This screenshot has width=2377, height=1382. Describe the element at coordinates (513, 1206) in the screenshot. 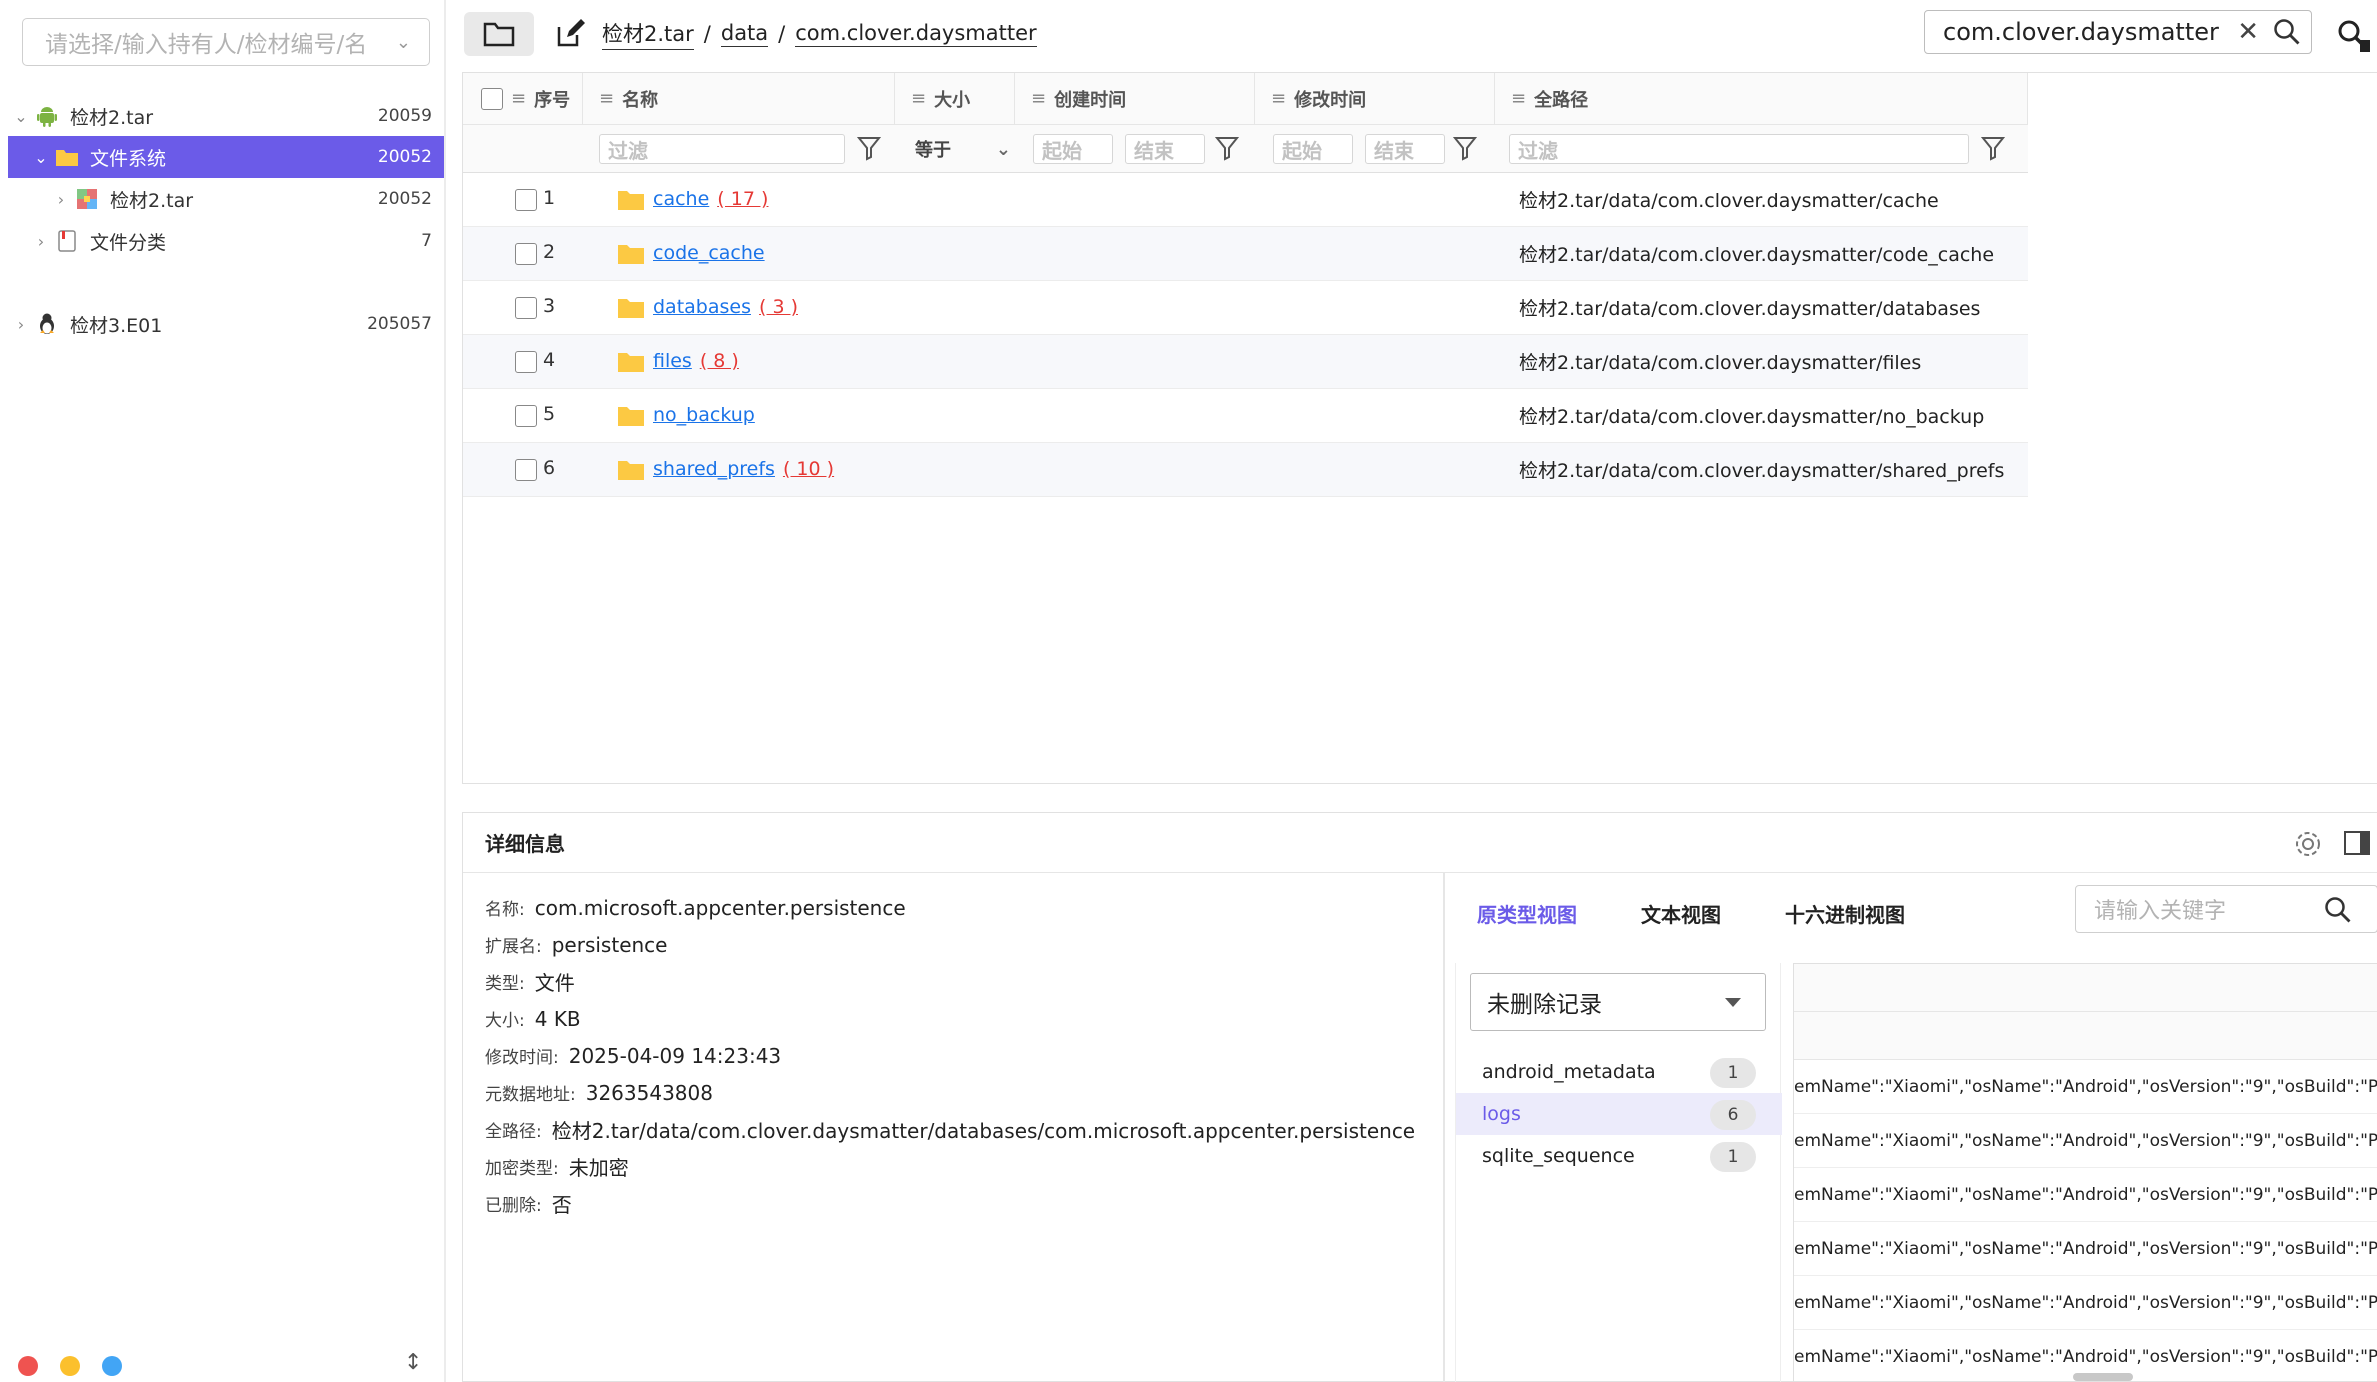

I see `prop-key: 已删除:` at that location.